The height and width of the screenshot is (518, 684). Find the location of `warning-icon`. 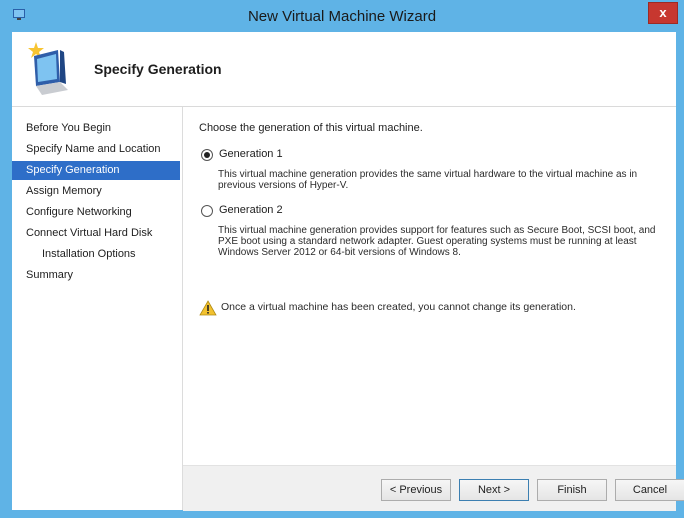

warning-icon is located at coordinates (208, 308).